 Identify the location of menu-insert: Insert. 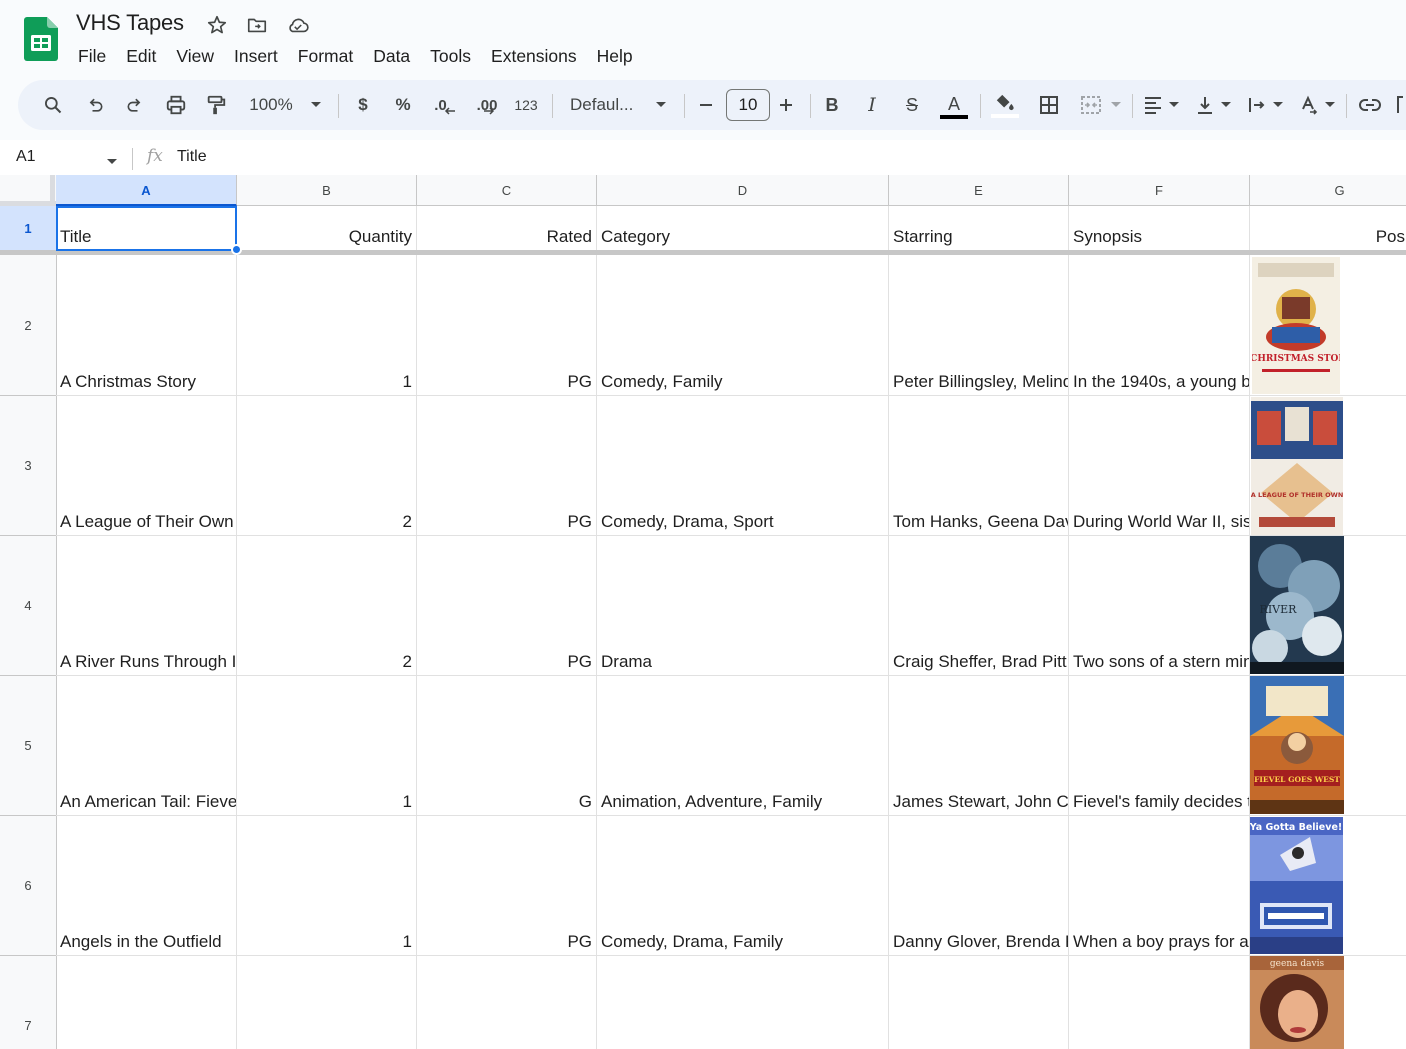
(256, 56).